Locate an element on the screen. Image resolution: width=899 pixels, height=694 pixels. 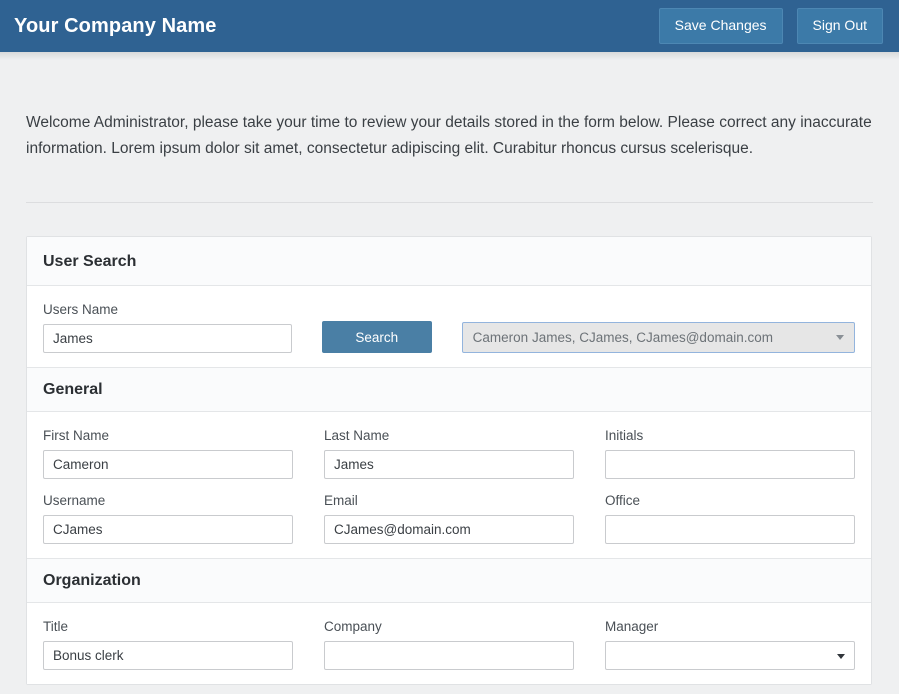
general-row-1: First Name Last Name Initials is located at coordinates (449, 453).